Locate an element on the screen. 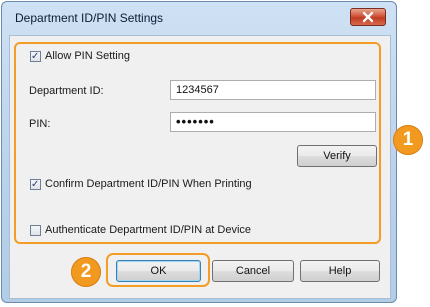  pin-input: ••••••• is located at coordinates (273, 122).